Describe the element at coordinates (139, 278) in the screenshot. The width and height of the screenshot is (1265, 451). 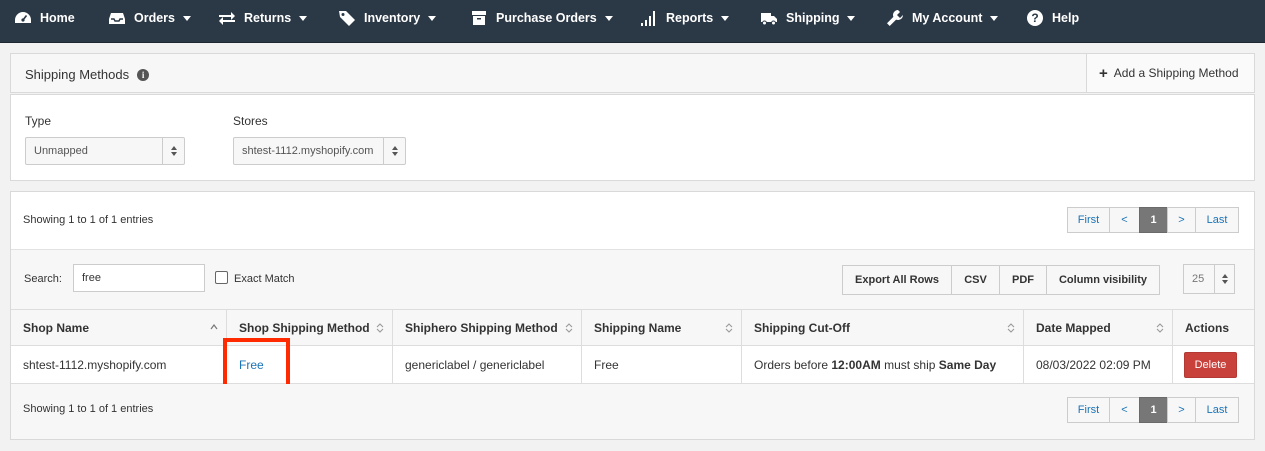
I see `search-input: free` at that location.